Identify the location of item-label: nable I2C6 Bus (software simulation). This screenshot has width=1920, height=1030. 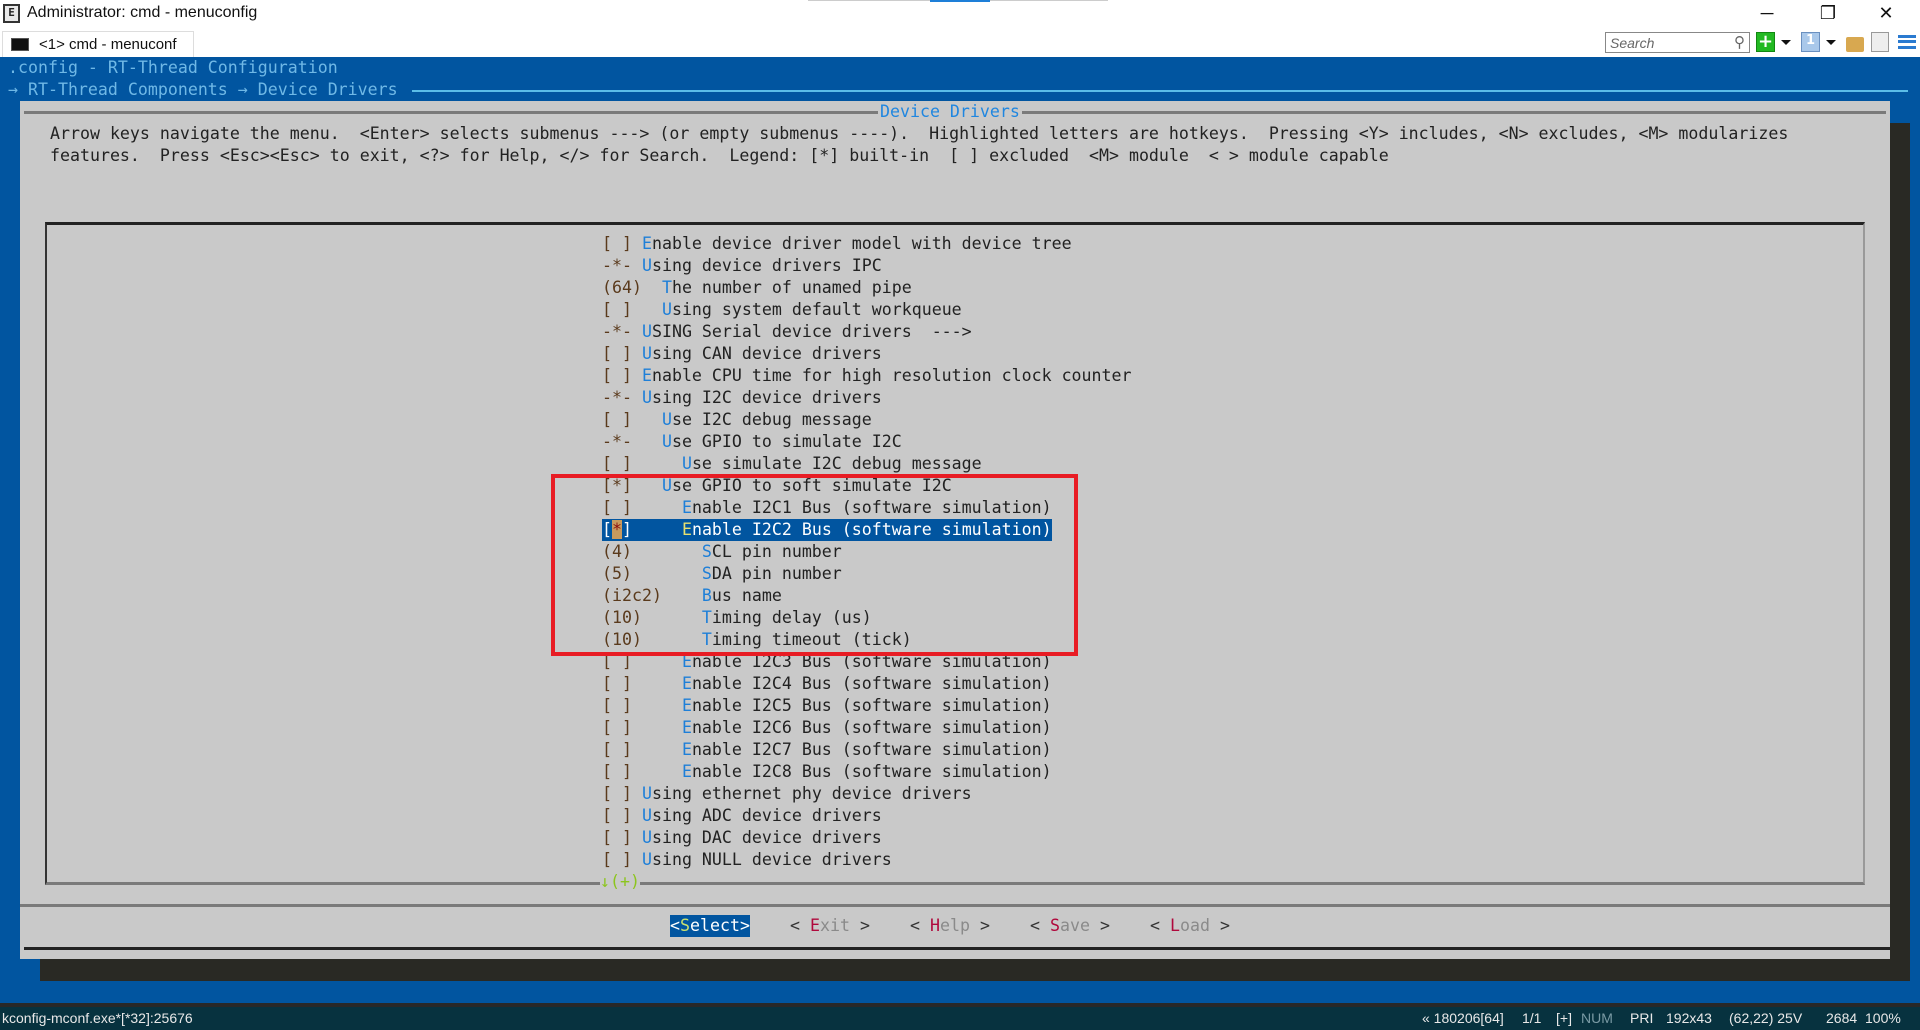
(871, 727).